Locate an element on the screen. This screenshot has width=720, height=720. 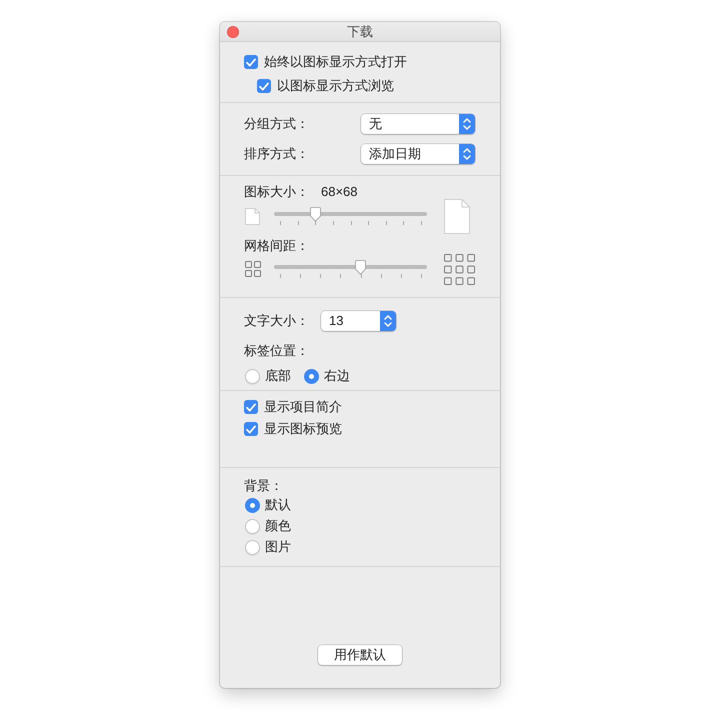
checkbox-label: 始终以图标显示方式打开 is located at coordinates (335, 62).